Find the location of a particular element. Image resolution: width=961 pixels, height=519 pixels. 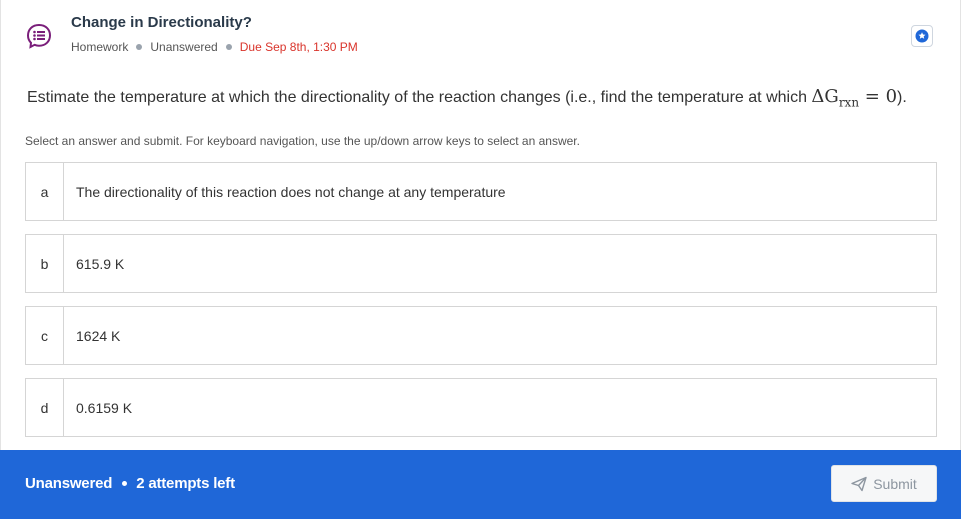

option-text: 1624 K is located at coordinates (98, 335).